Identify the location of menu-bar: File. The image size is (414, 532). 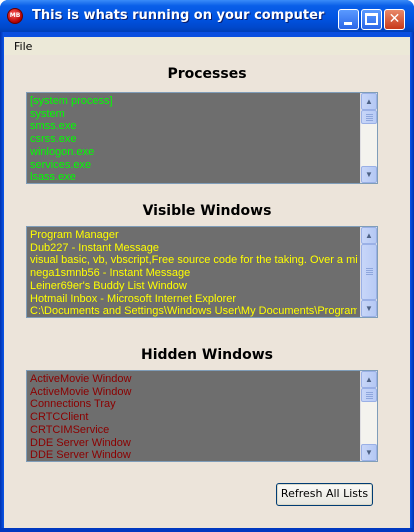
(207, 46).